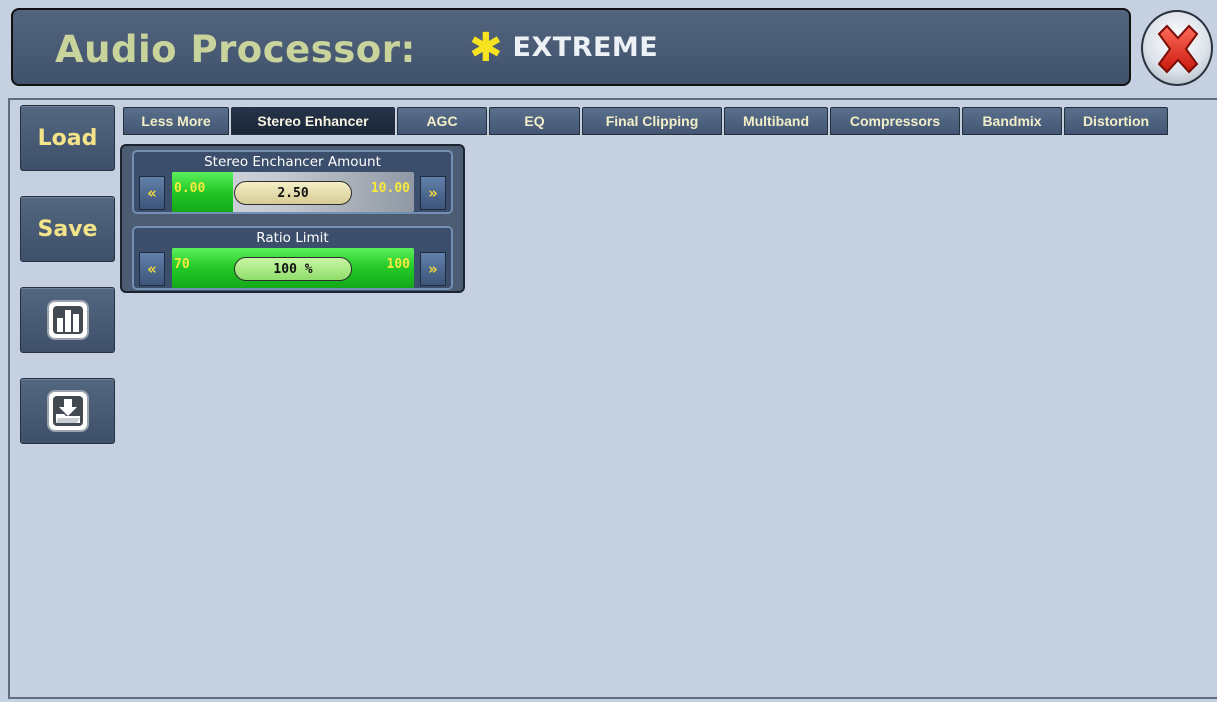 The height and width of the screenshot is (702, 1217). I want to click on header-bar: Audio Processor: ✱ EXTREME, so click(571, 47).